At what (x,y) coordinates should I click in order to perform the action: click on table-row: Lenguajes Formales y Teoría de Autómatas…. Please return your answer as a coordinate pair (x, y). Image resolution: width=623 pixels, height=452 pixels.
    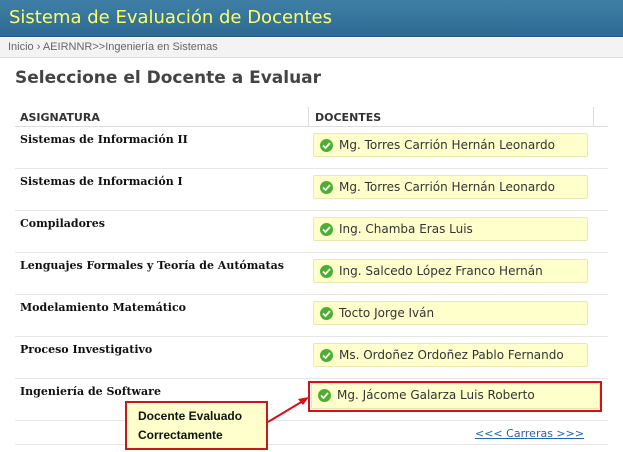
    Looking at the image, I should click on (311, 274).